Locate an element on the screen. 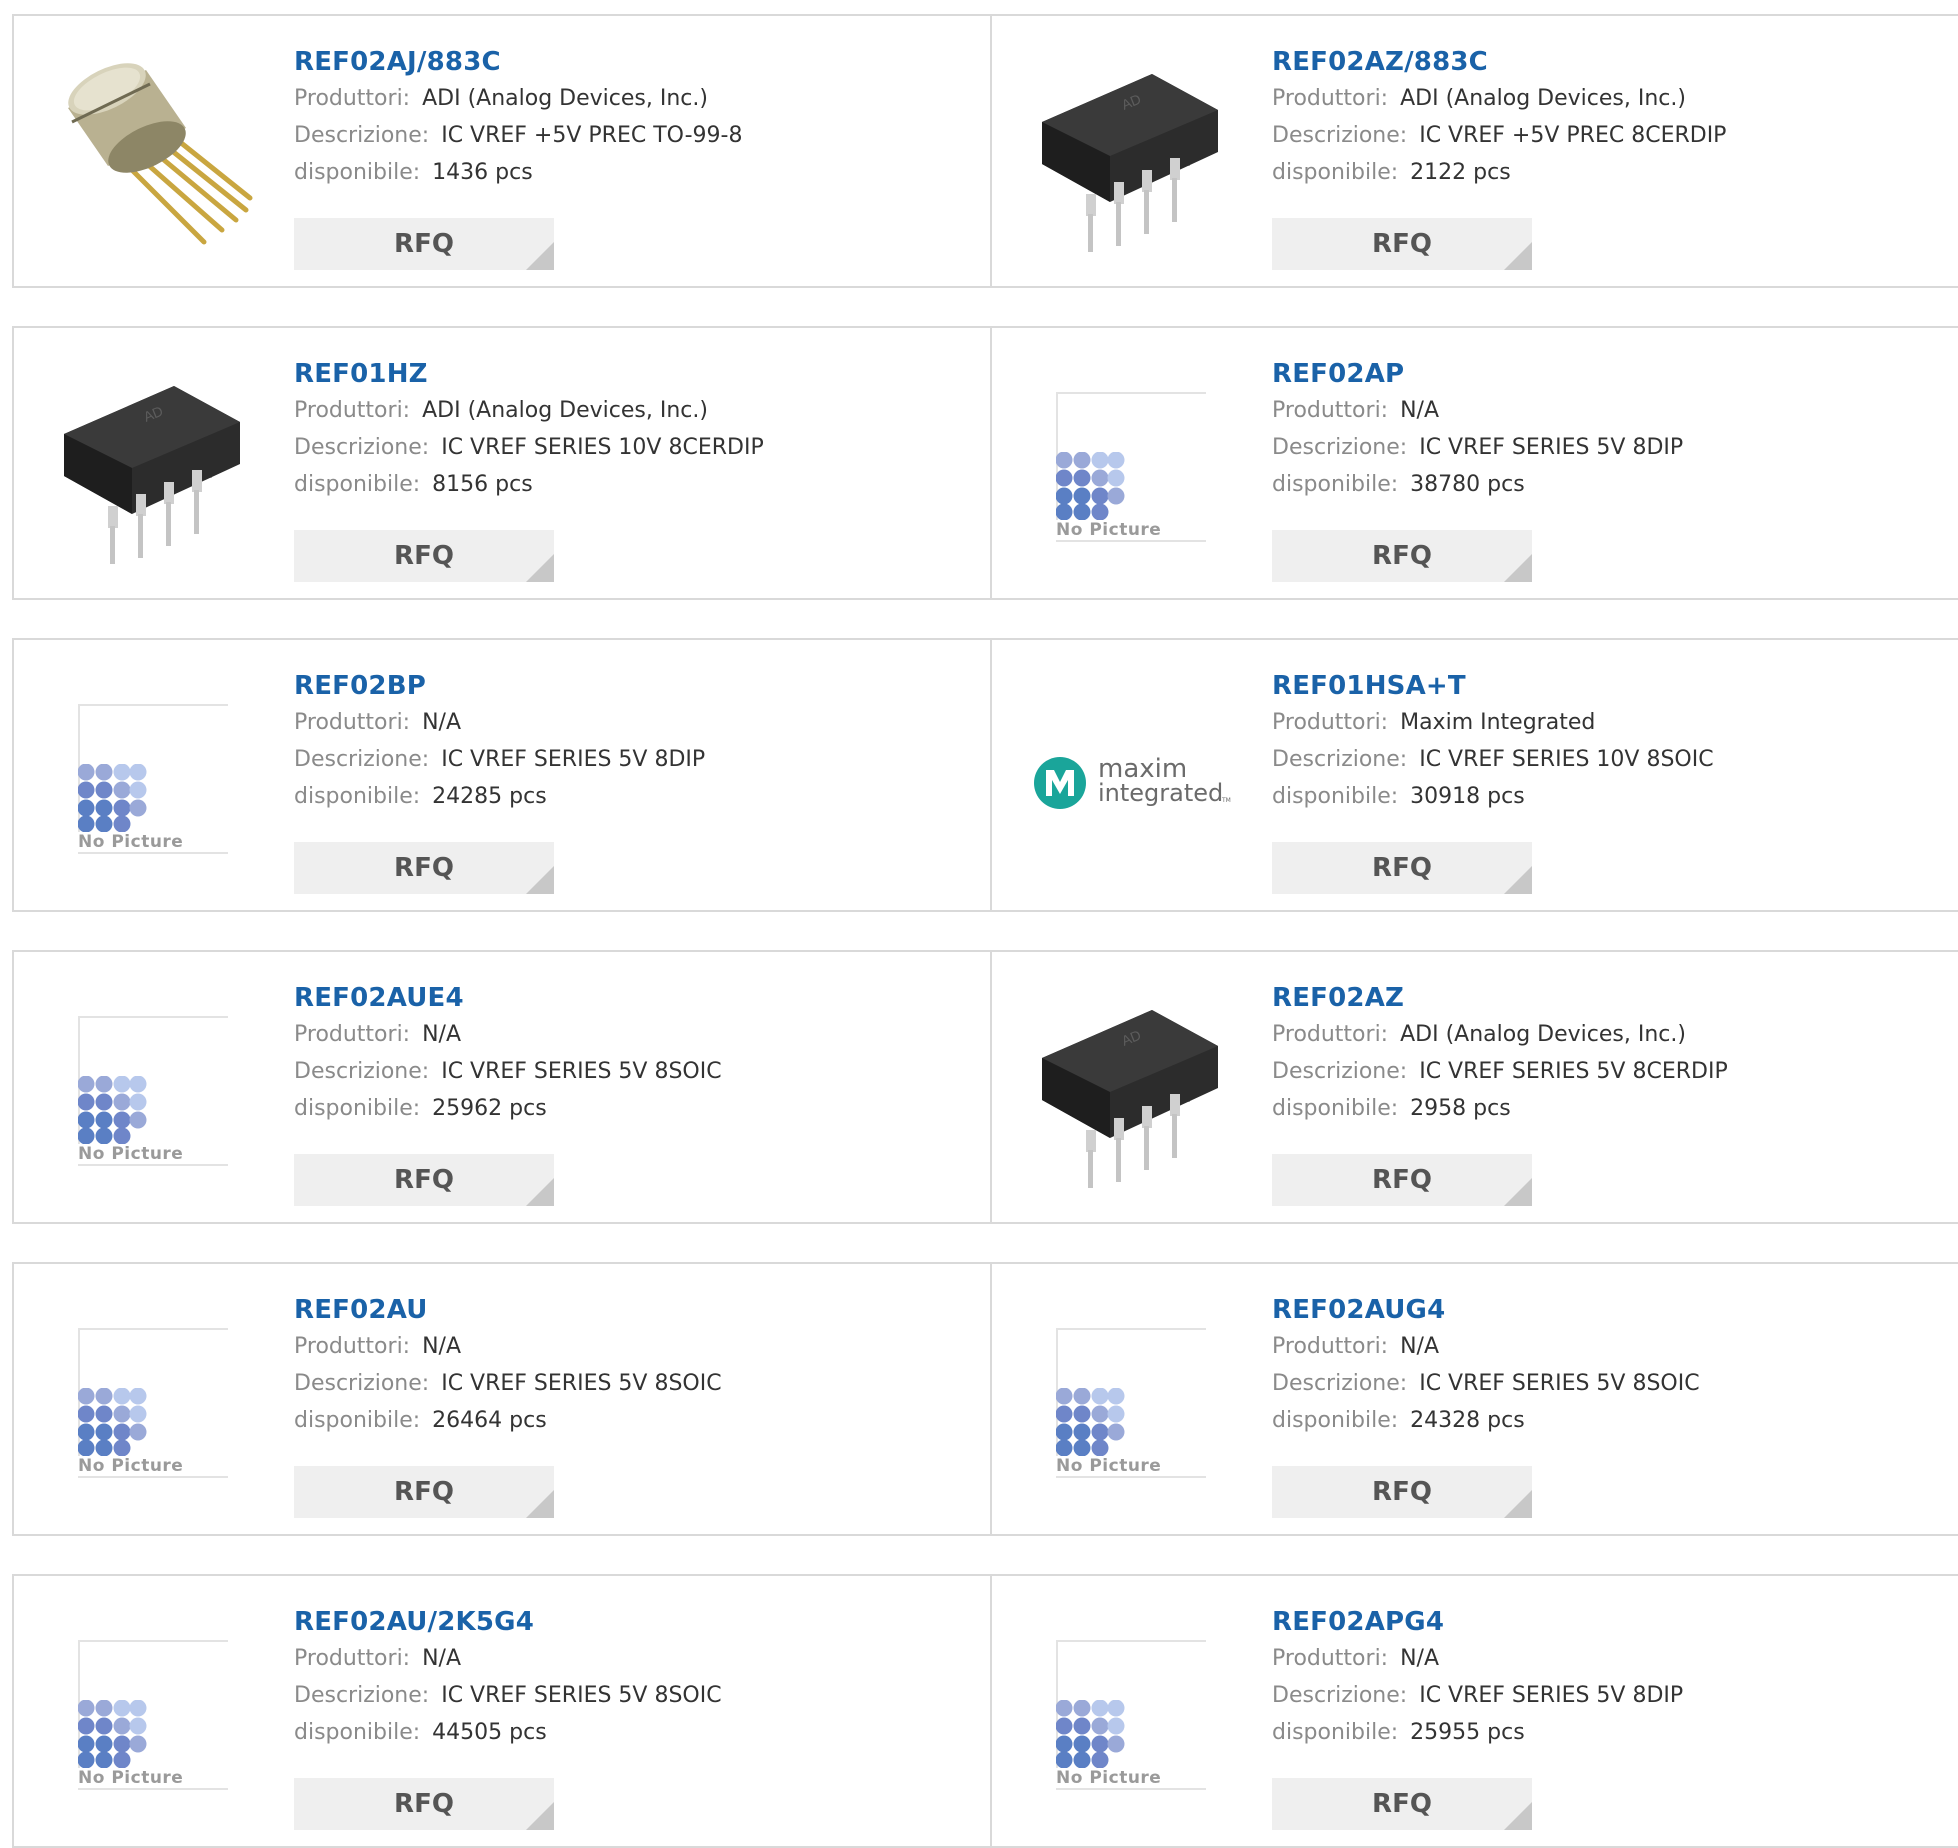  product-manufacturer-value: Maxim Integrated is located at coordinates (1498, 722).